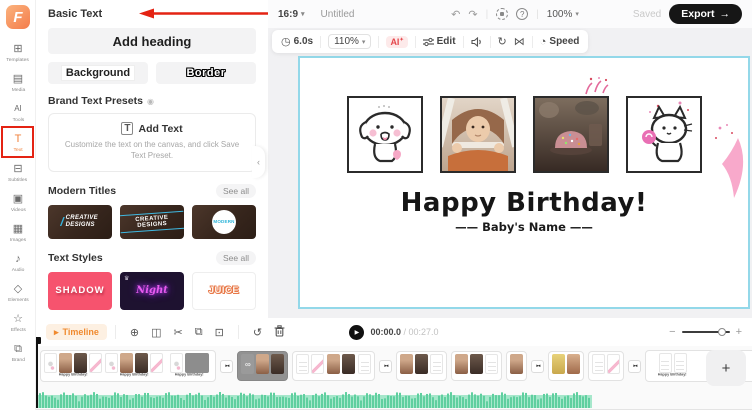 The height and width of the screenshot is (410, 752). Describe the element at coordinates (663, 134) in the screenshot. I see `frame-cat-doodle` at that location.